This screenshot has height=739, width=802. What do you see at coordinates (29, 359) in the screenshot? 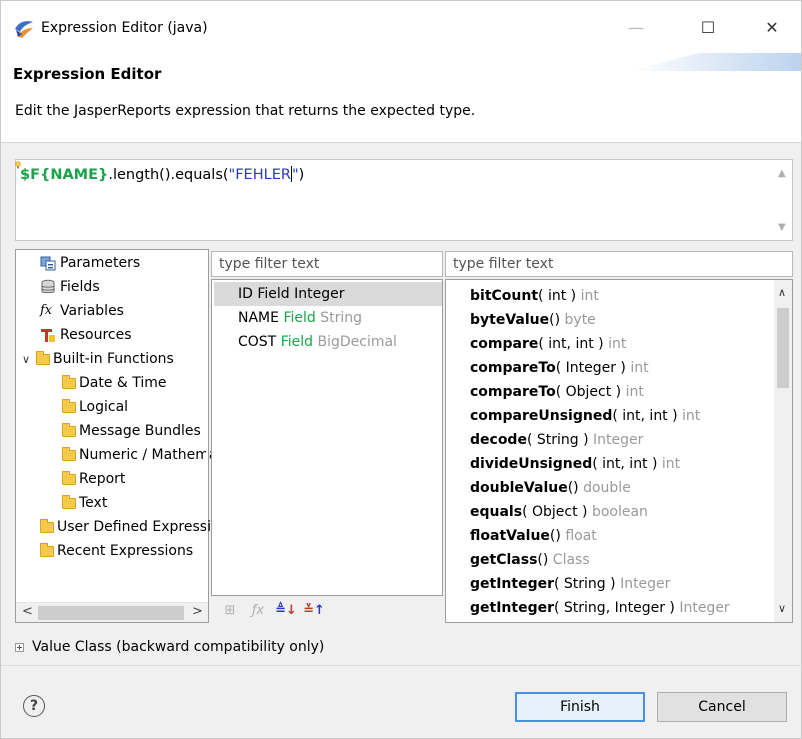
I see `chevron-down-icon: ∨` at bounding box center [29, 359].